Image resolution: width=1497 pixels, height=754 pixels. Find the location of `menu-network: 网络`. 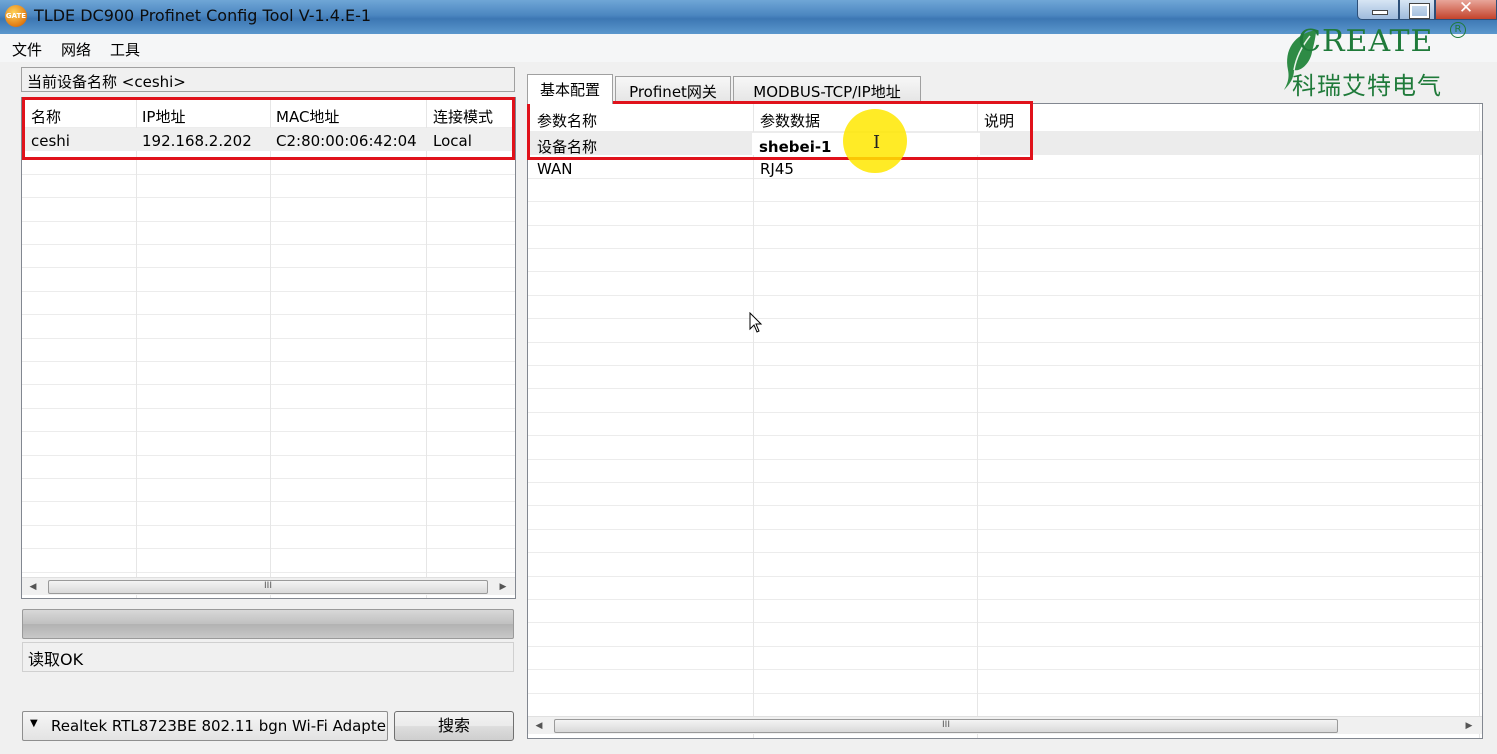

menu-network: 网络 is located at coordinates (76, 49).